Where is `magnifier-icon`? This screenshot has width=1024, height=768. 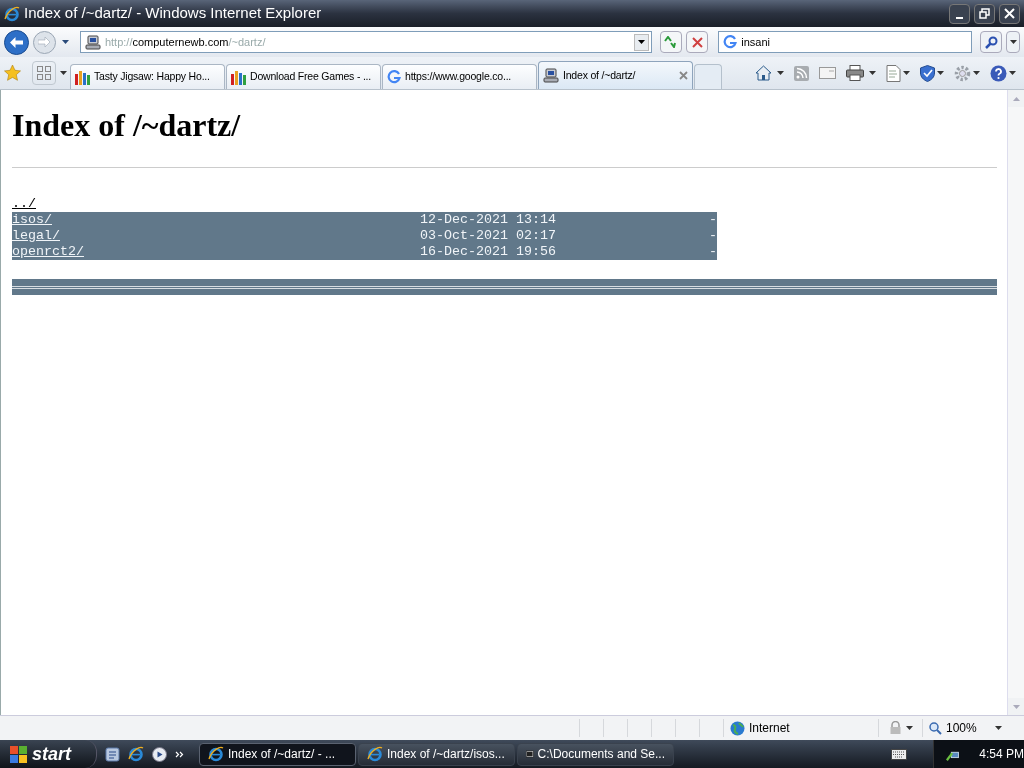
magnifier-icon is located at coordinates (935, 728).